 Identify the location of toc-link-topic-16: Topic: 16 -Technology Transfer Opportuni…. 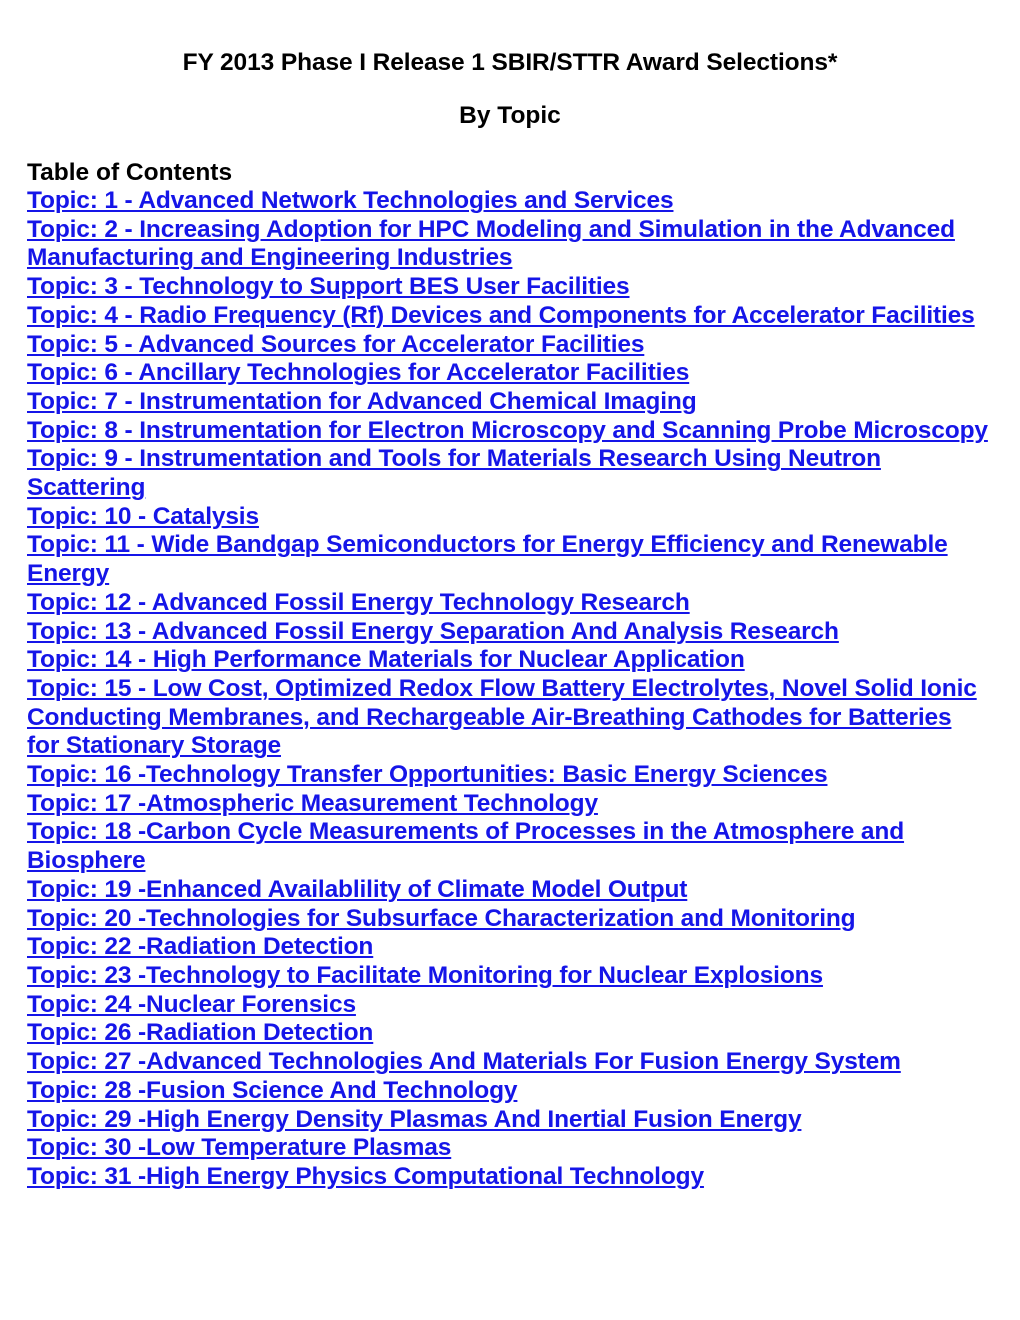
(427, 774).